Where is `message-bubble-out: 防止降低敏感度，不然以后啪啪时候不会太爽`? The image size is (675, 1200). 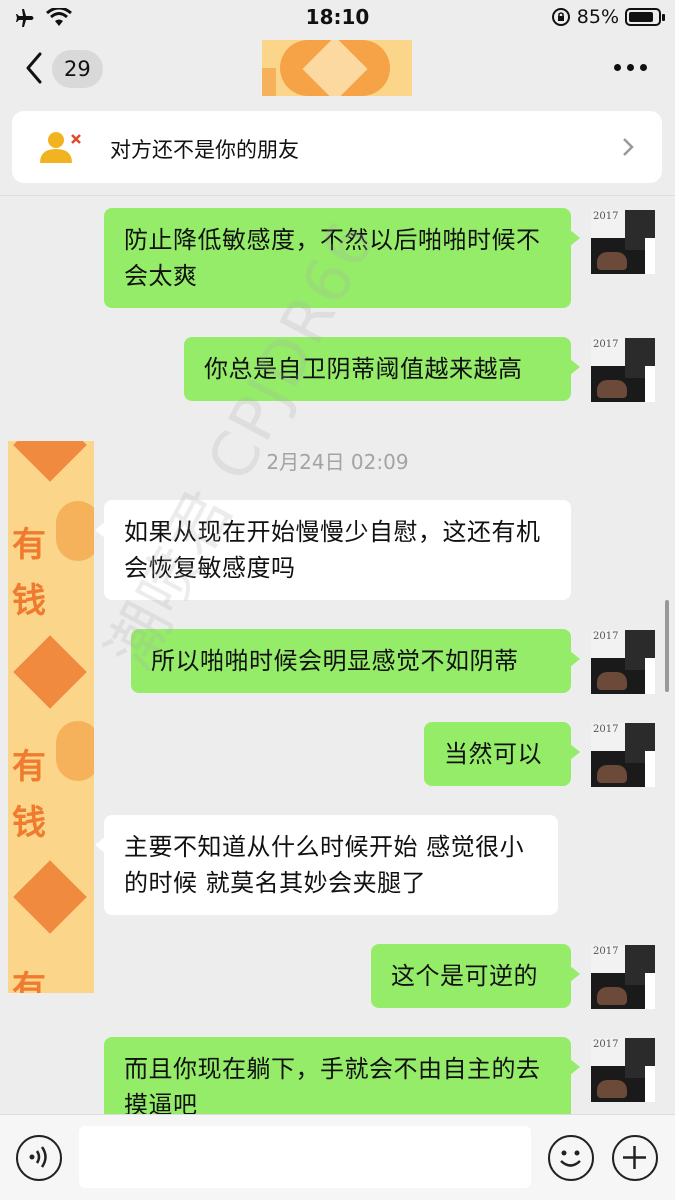
message-bubble-out: 防止降低敏感度，不然以后啪啪时候不会太爽 is located at coordinates (342, 258).